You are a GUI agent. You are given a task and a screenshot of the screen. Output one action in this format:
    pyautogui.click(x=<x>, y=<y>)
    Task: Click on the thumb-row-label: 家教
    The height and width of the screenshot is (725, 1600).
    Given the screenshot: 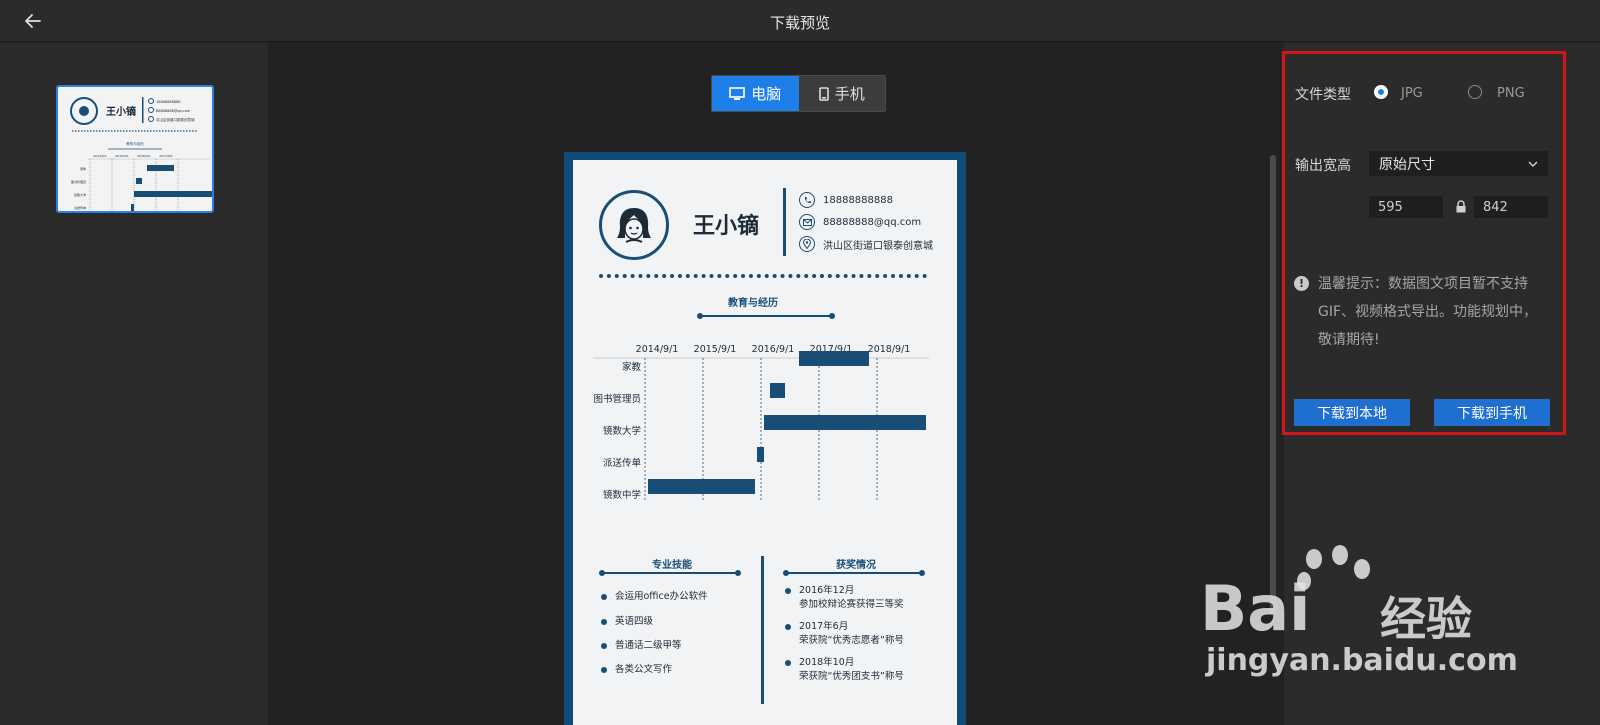 What is the action you would take?
    pyautogui.click(x=83, y=168)
    